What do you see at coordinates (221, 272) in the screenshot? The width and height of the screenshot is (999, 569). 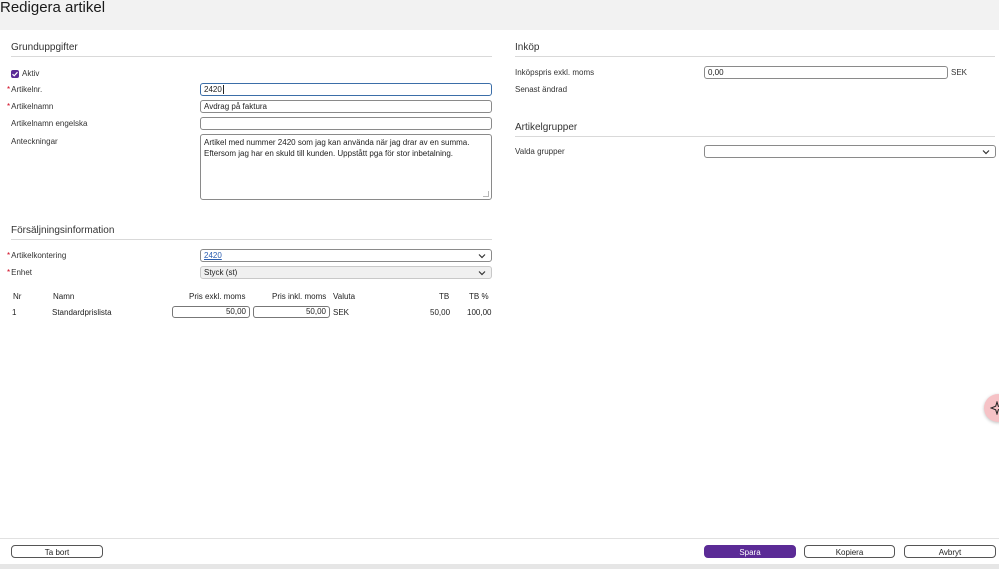 I see `enhet-value: Styck (st)` at bounding box center [221, 272].